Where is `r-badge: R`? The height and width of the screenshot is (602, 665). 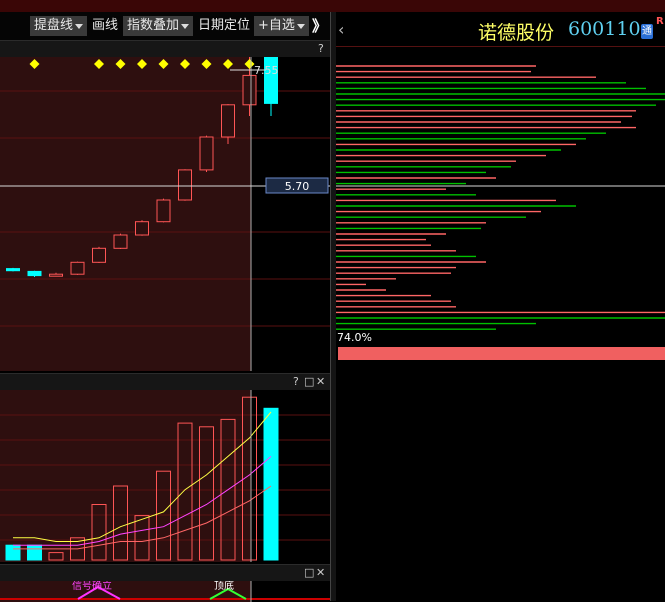
r-badge: R is located at coordinates (660, 21).